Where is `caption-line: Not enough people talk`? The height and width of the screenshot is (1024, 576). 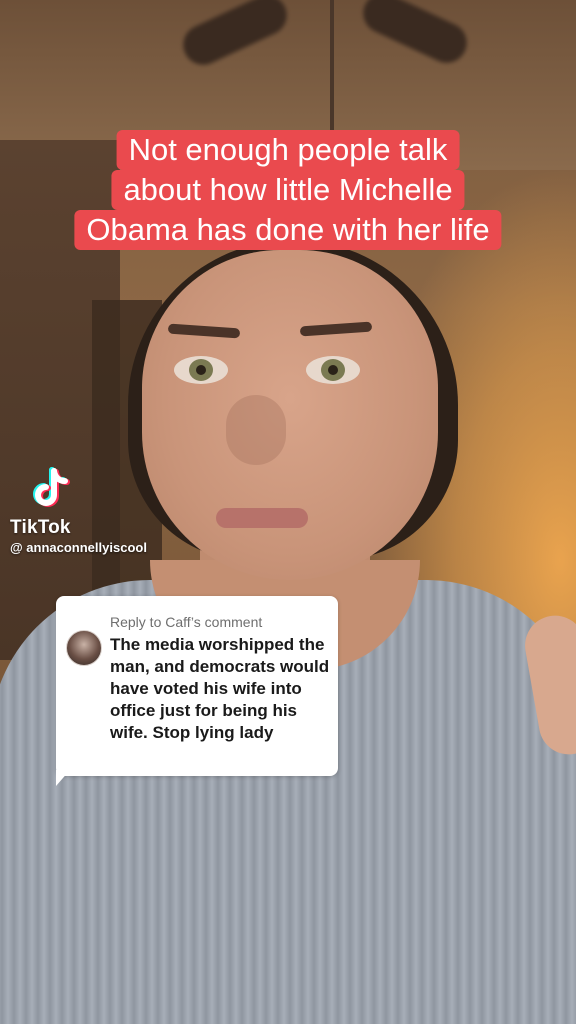 caption-line: Not enough people talk is located at coordinates (288, 150).